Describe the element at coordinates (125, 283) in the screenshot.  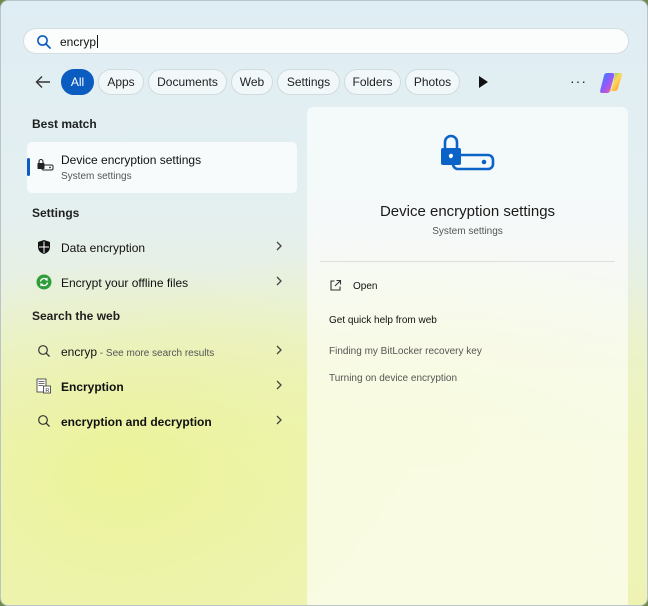
I see `settings-item-label: Encrypt your offline files` at that location.